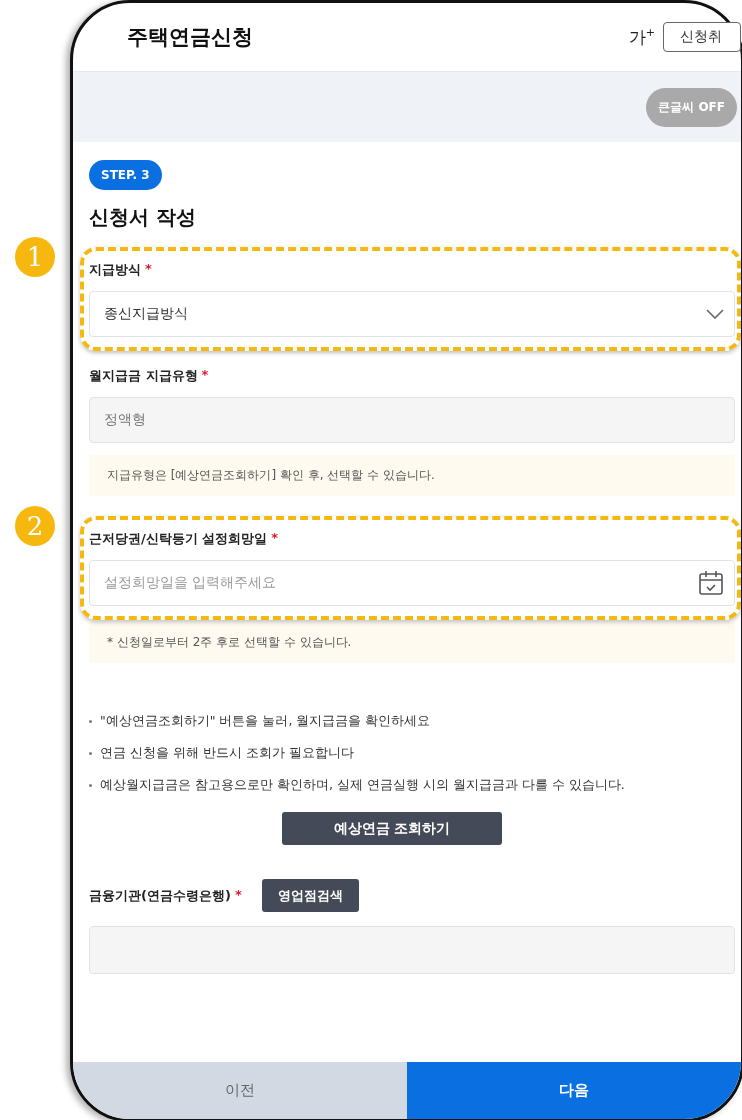 The image size is (742, 1120). Describe the element at coordinates (412, 475) in the screenshot. I see `info-note: 지급유형은 [예상연금조회하기] 확인 후, 선택할 수 있습니다.` at that location.